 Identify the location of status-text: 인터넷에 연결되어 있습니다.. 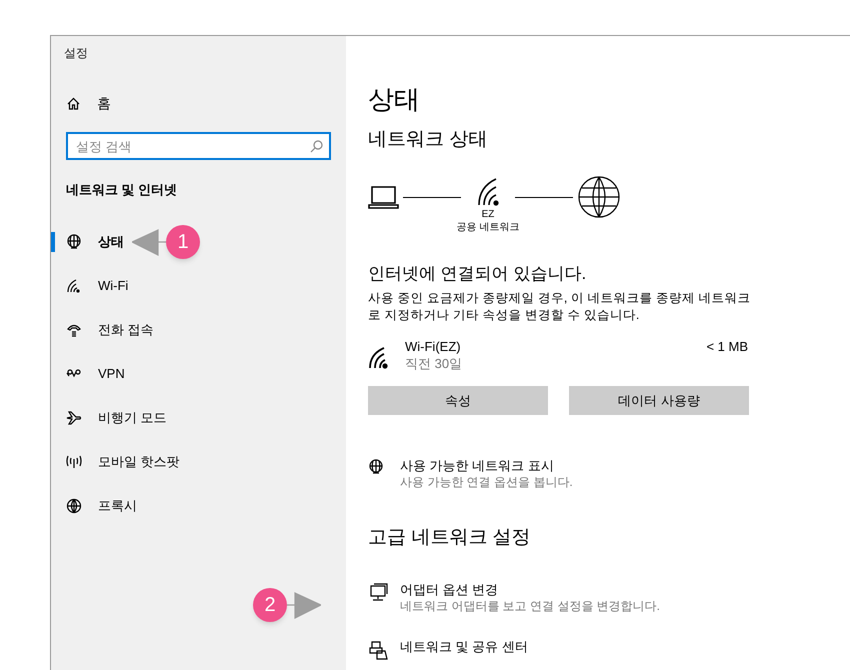
(478, 273).